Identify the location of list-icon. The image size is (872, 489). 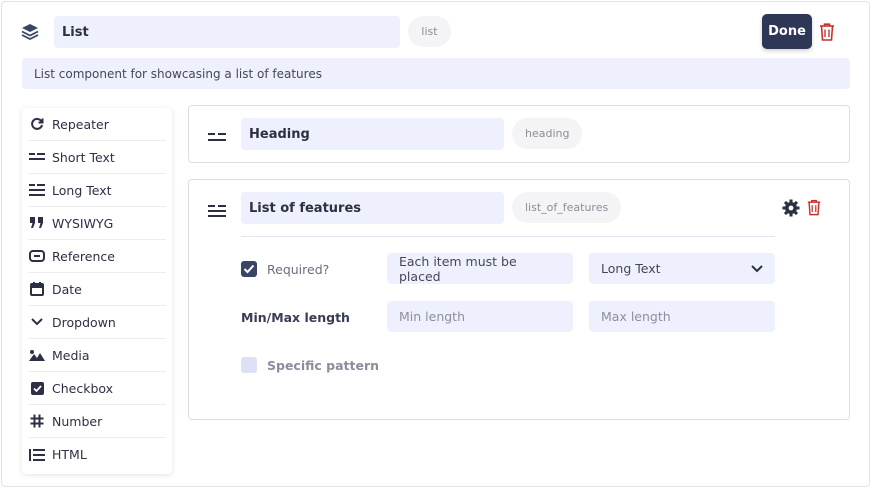
(37, 455).